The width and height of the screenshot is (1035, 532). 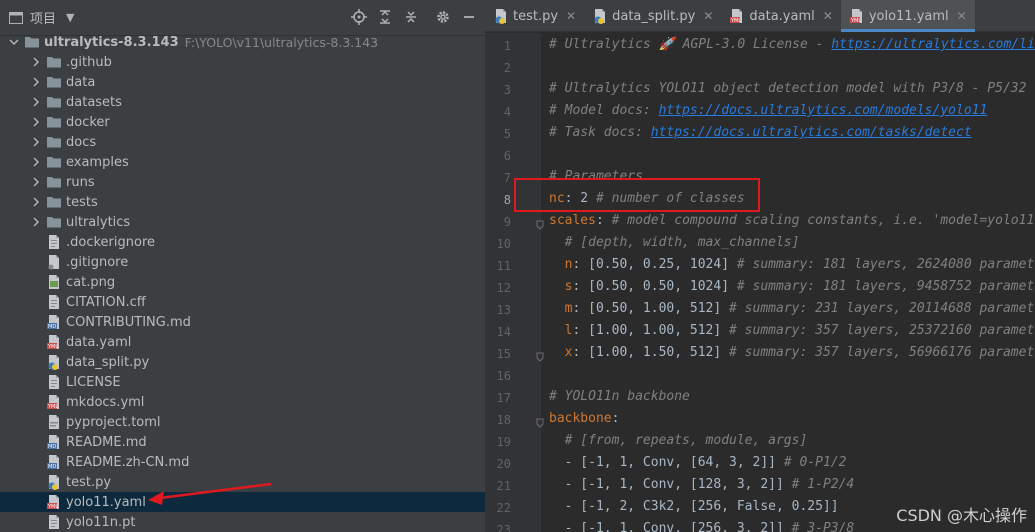 What do you see at coordinates (503, 442) in the screenshot?
I see `line-number: 19` at bounding box center [503, 442].